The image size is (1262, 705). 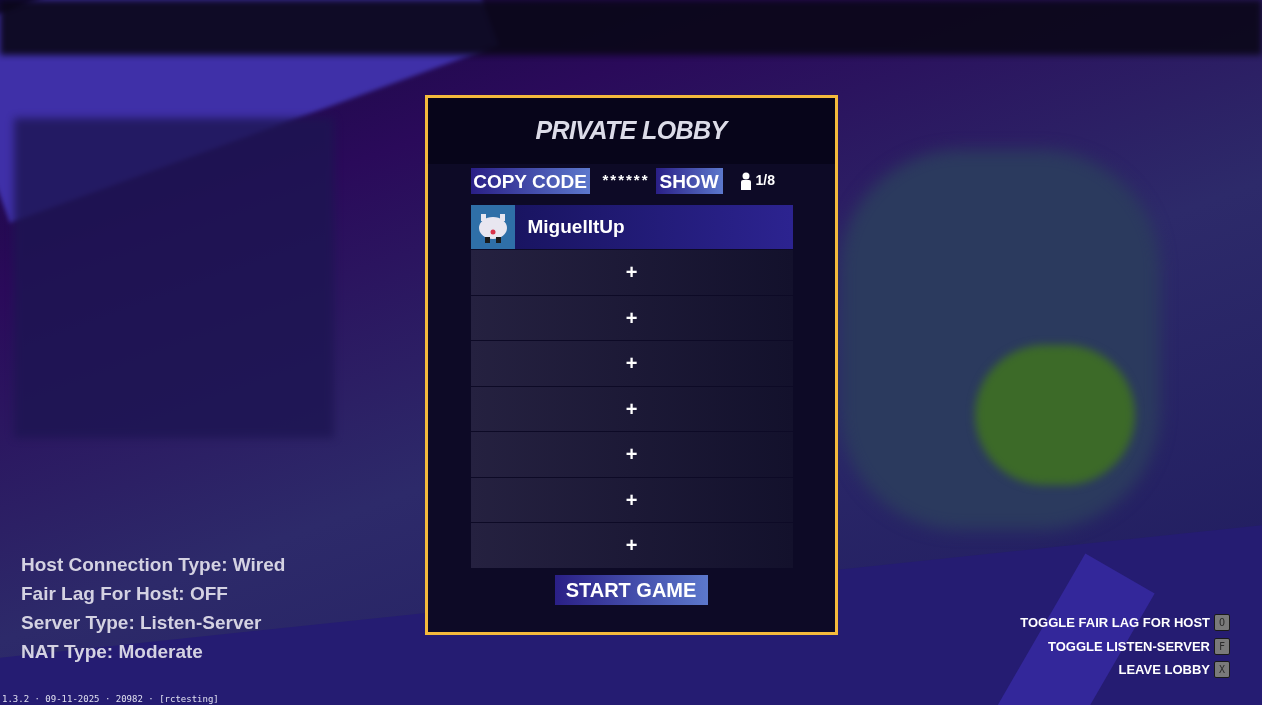 What do you see at coordinates (1115, 623) in the screenshot?
I see `control-hint-label: TOGGLE FAIR LAG FOR HOST` at bounding box center [1115, 623].